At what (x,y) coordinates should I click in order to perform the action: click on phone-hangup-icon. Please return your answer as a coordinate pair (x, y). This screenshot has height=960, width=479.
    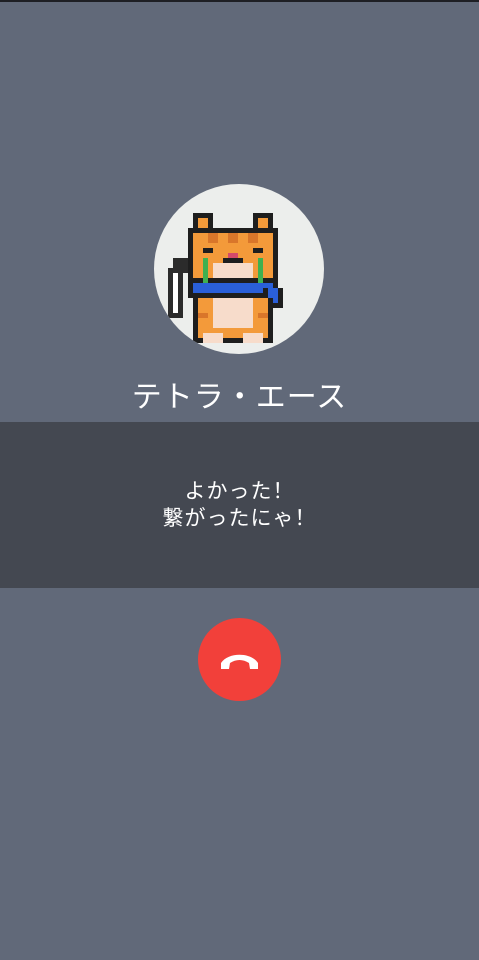
    Looking at the image, I should click on (239, 661).